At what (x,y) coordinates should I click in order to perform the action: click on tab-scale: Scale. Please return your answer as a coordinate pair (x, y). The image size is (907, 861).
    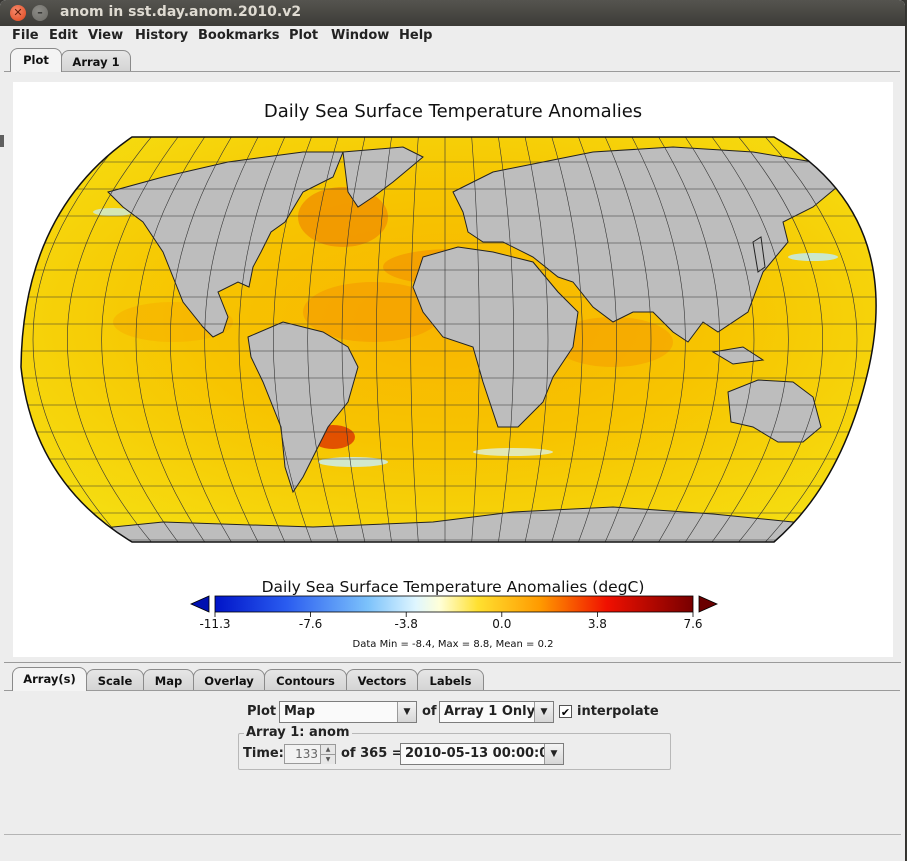
    Looking at the image, I should click on (115, 680).